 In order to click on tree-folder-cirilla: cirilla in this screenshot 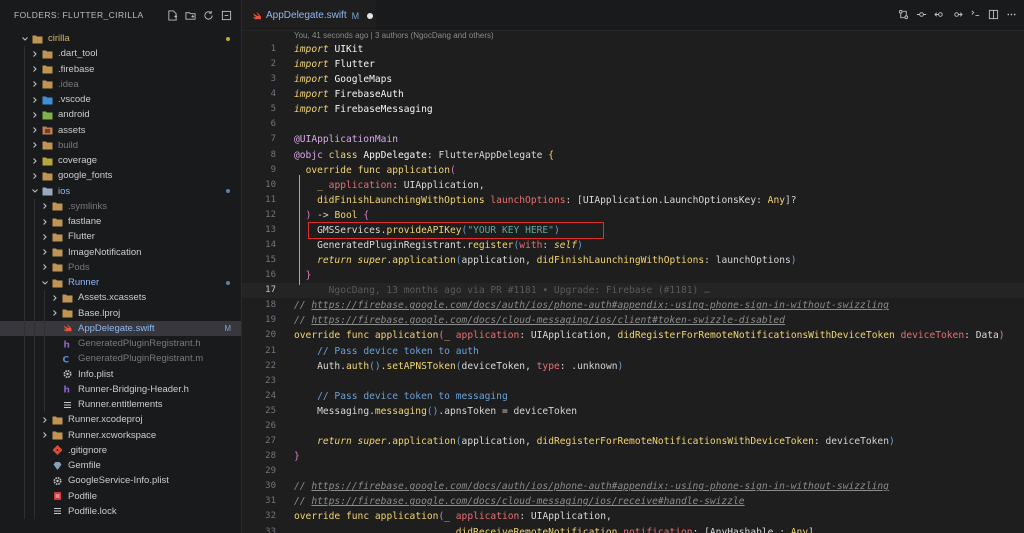, I will do `click(120, 38)`.